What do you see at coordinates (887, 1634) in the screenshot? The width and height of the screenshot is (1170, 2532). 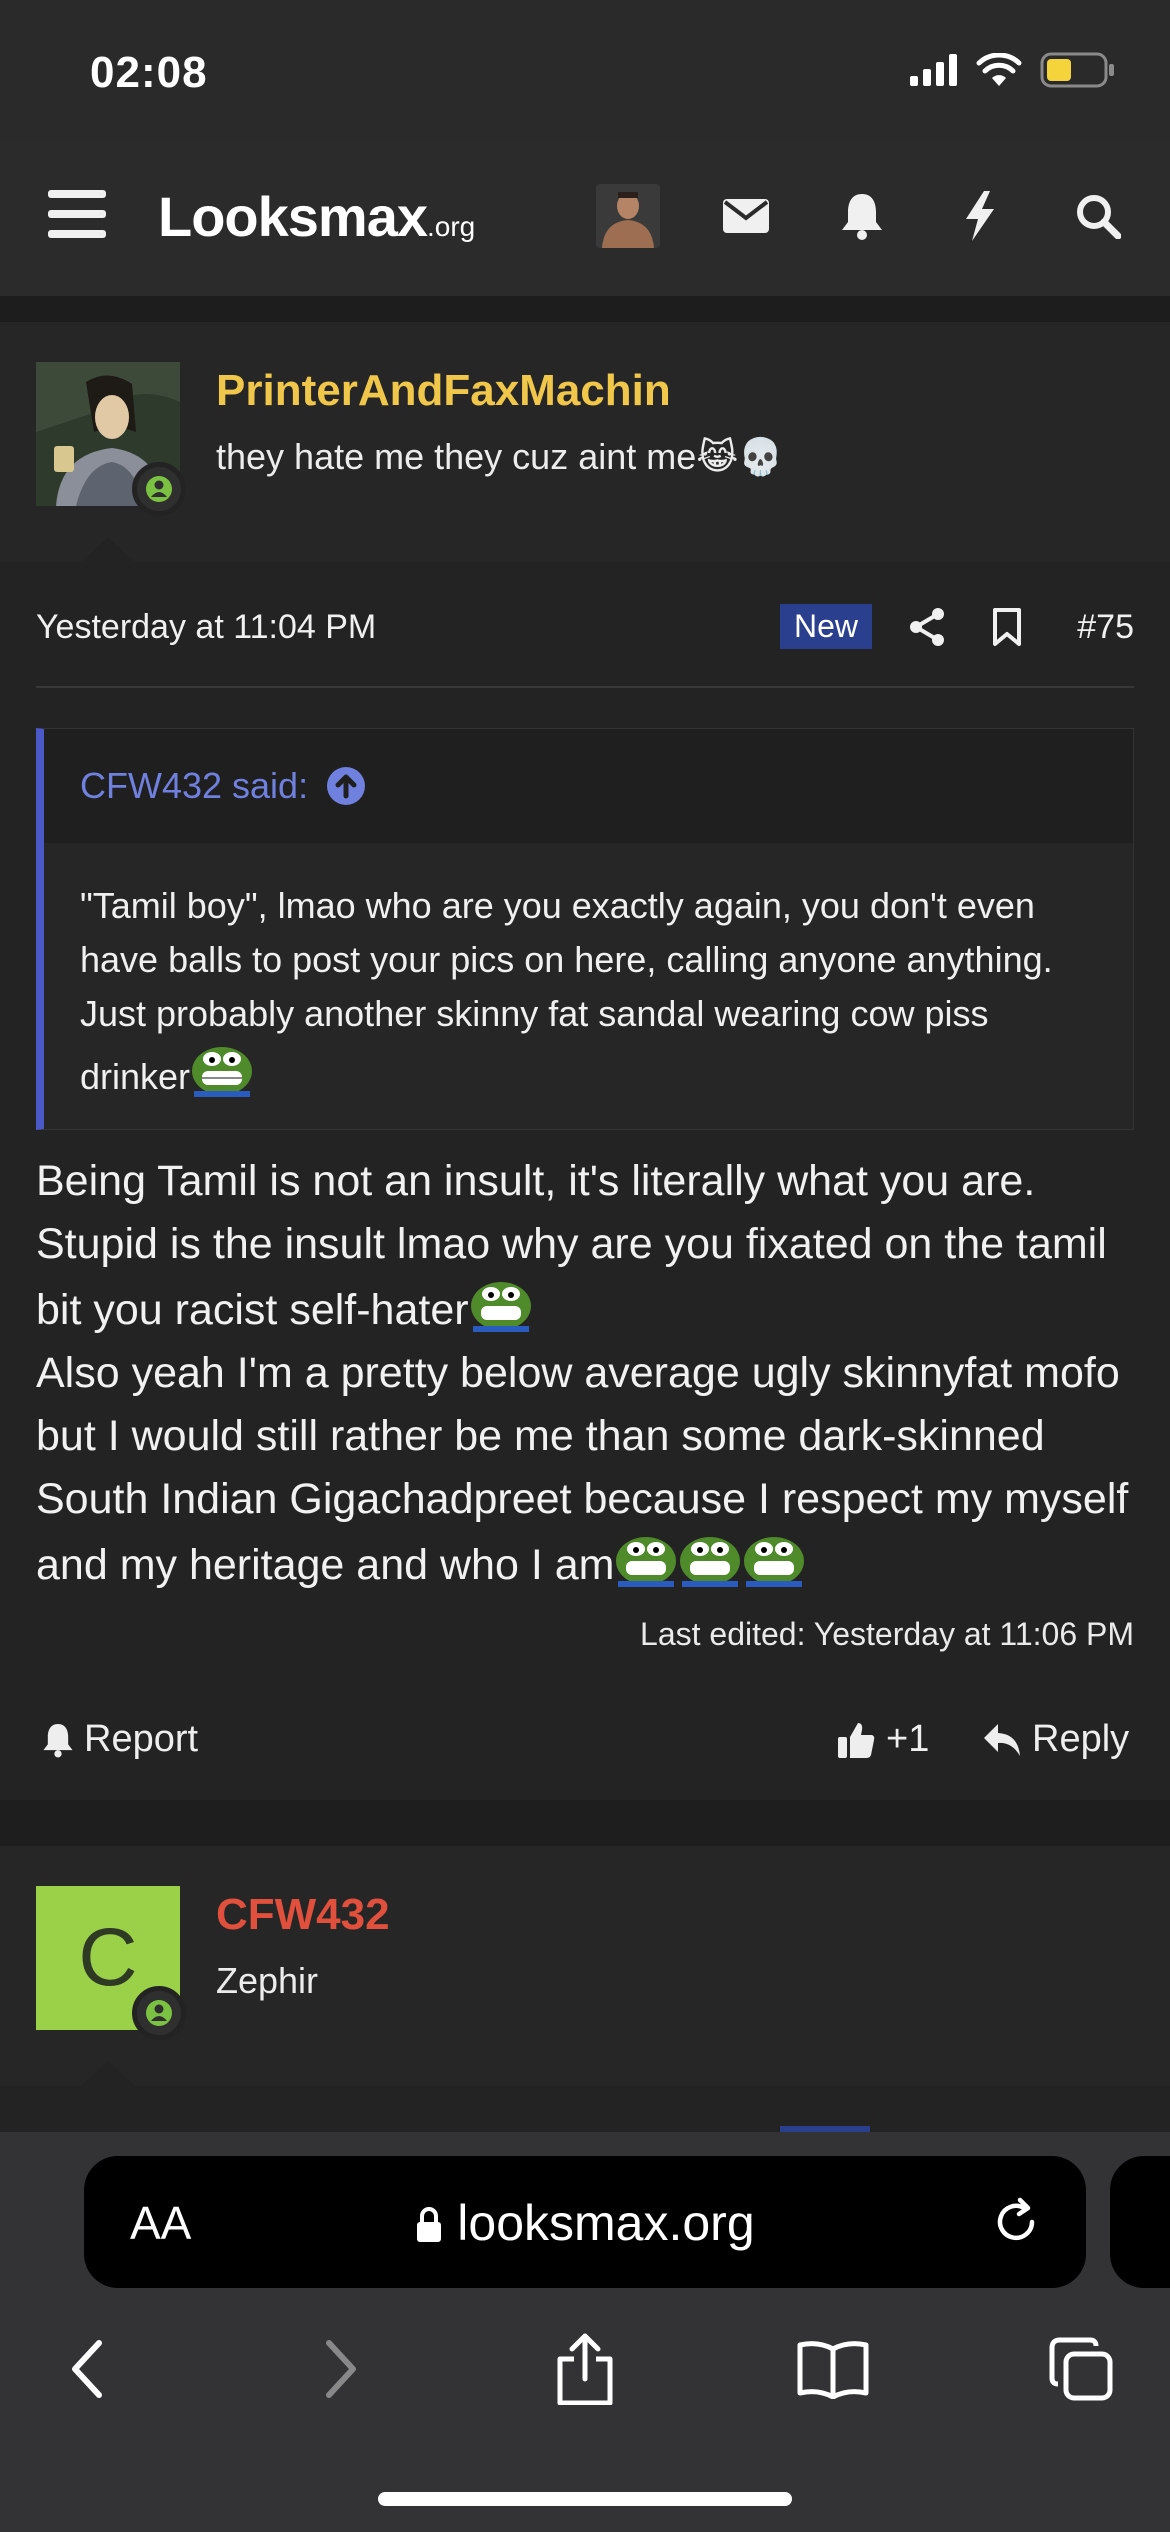 I see `last-edited: Last edited: Yesterday at 11:06 PM` at bounding box center [887, 1634].